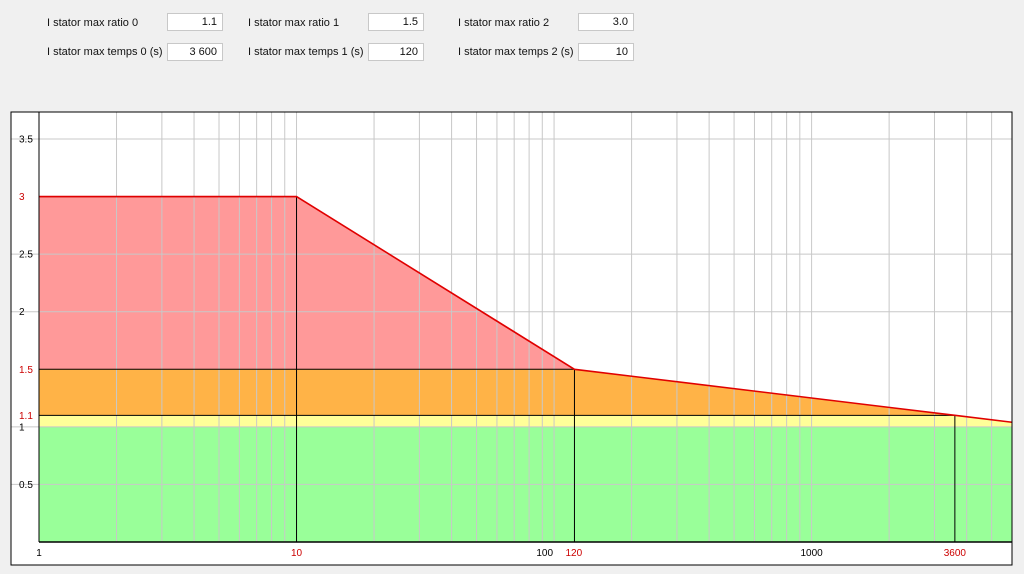 The height and width of the screenshot is (574, 1024). Describe the element at coordinates (297, 553) in the screenshot. I see `x-tick-label: 10` at that location.